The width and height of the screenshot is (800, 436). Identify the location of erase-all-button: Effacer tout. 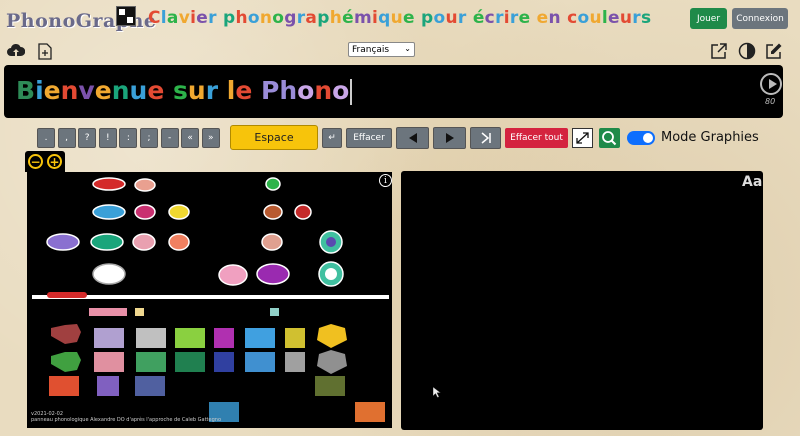
(536, 138).